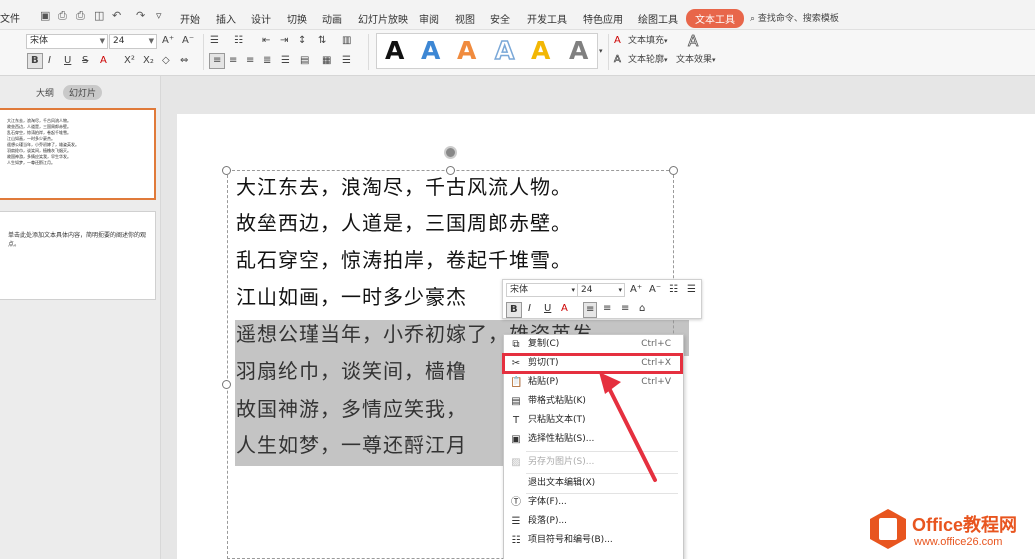  Describe the element at coordinates (148, 61) in the screenshot. I see `subscript-button: X₂` at that location.